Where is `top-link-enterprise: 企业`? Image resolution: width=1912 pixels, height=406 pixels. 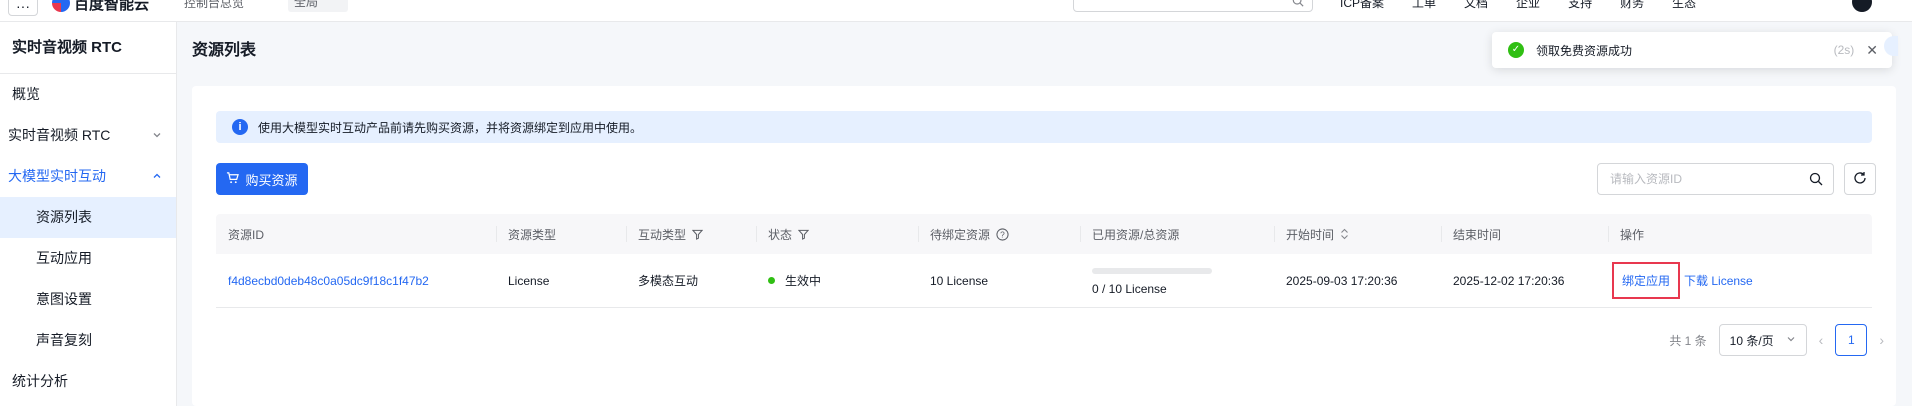
top-link-enterprise: 企业 is located at coordinates (1528, 5).